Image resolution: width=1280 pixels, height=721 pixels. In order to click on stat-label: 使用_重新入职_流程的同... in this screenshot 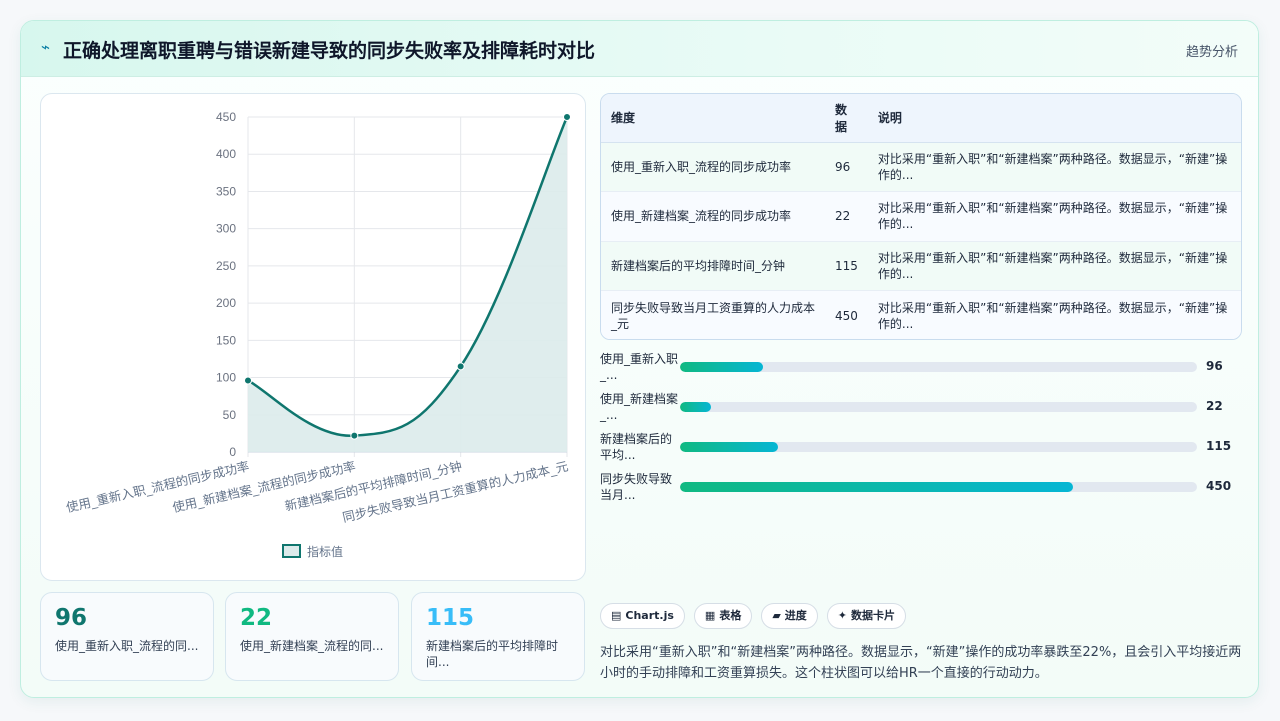, I will do `click(127, 646)`.